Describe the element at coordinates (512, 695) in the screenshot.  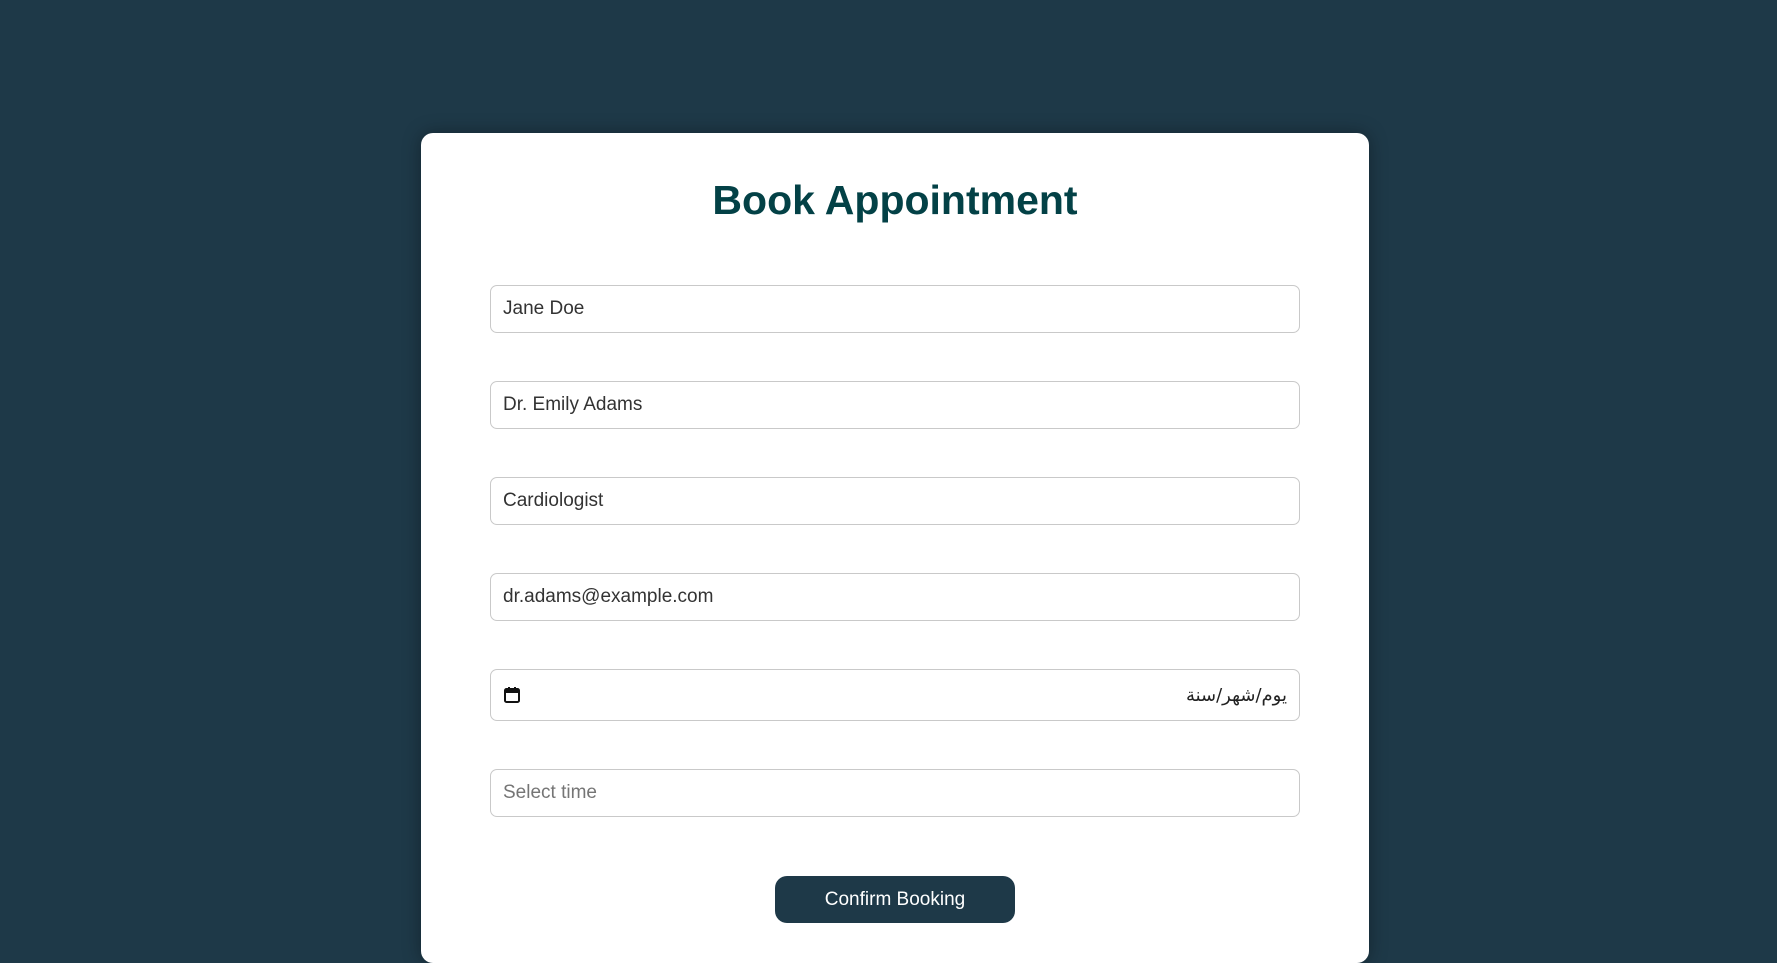
I see `calendar-icon` at that location.